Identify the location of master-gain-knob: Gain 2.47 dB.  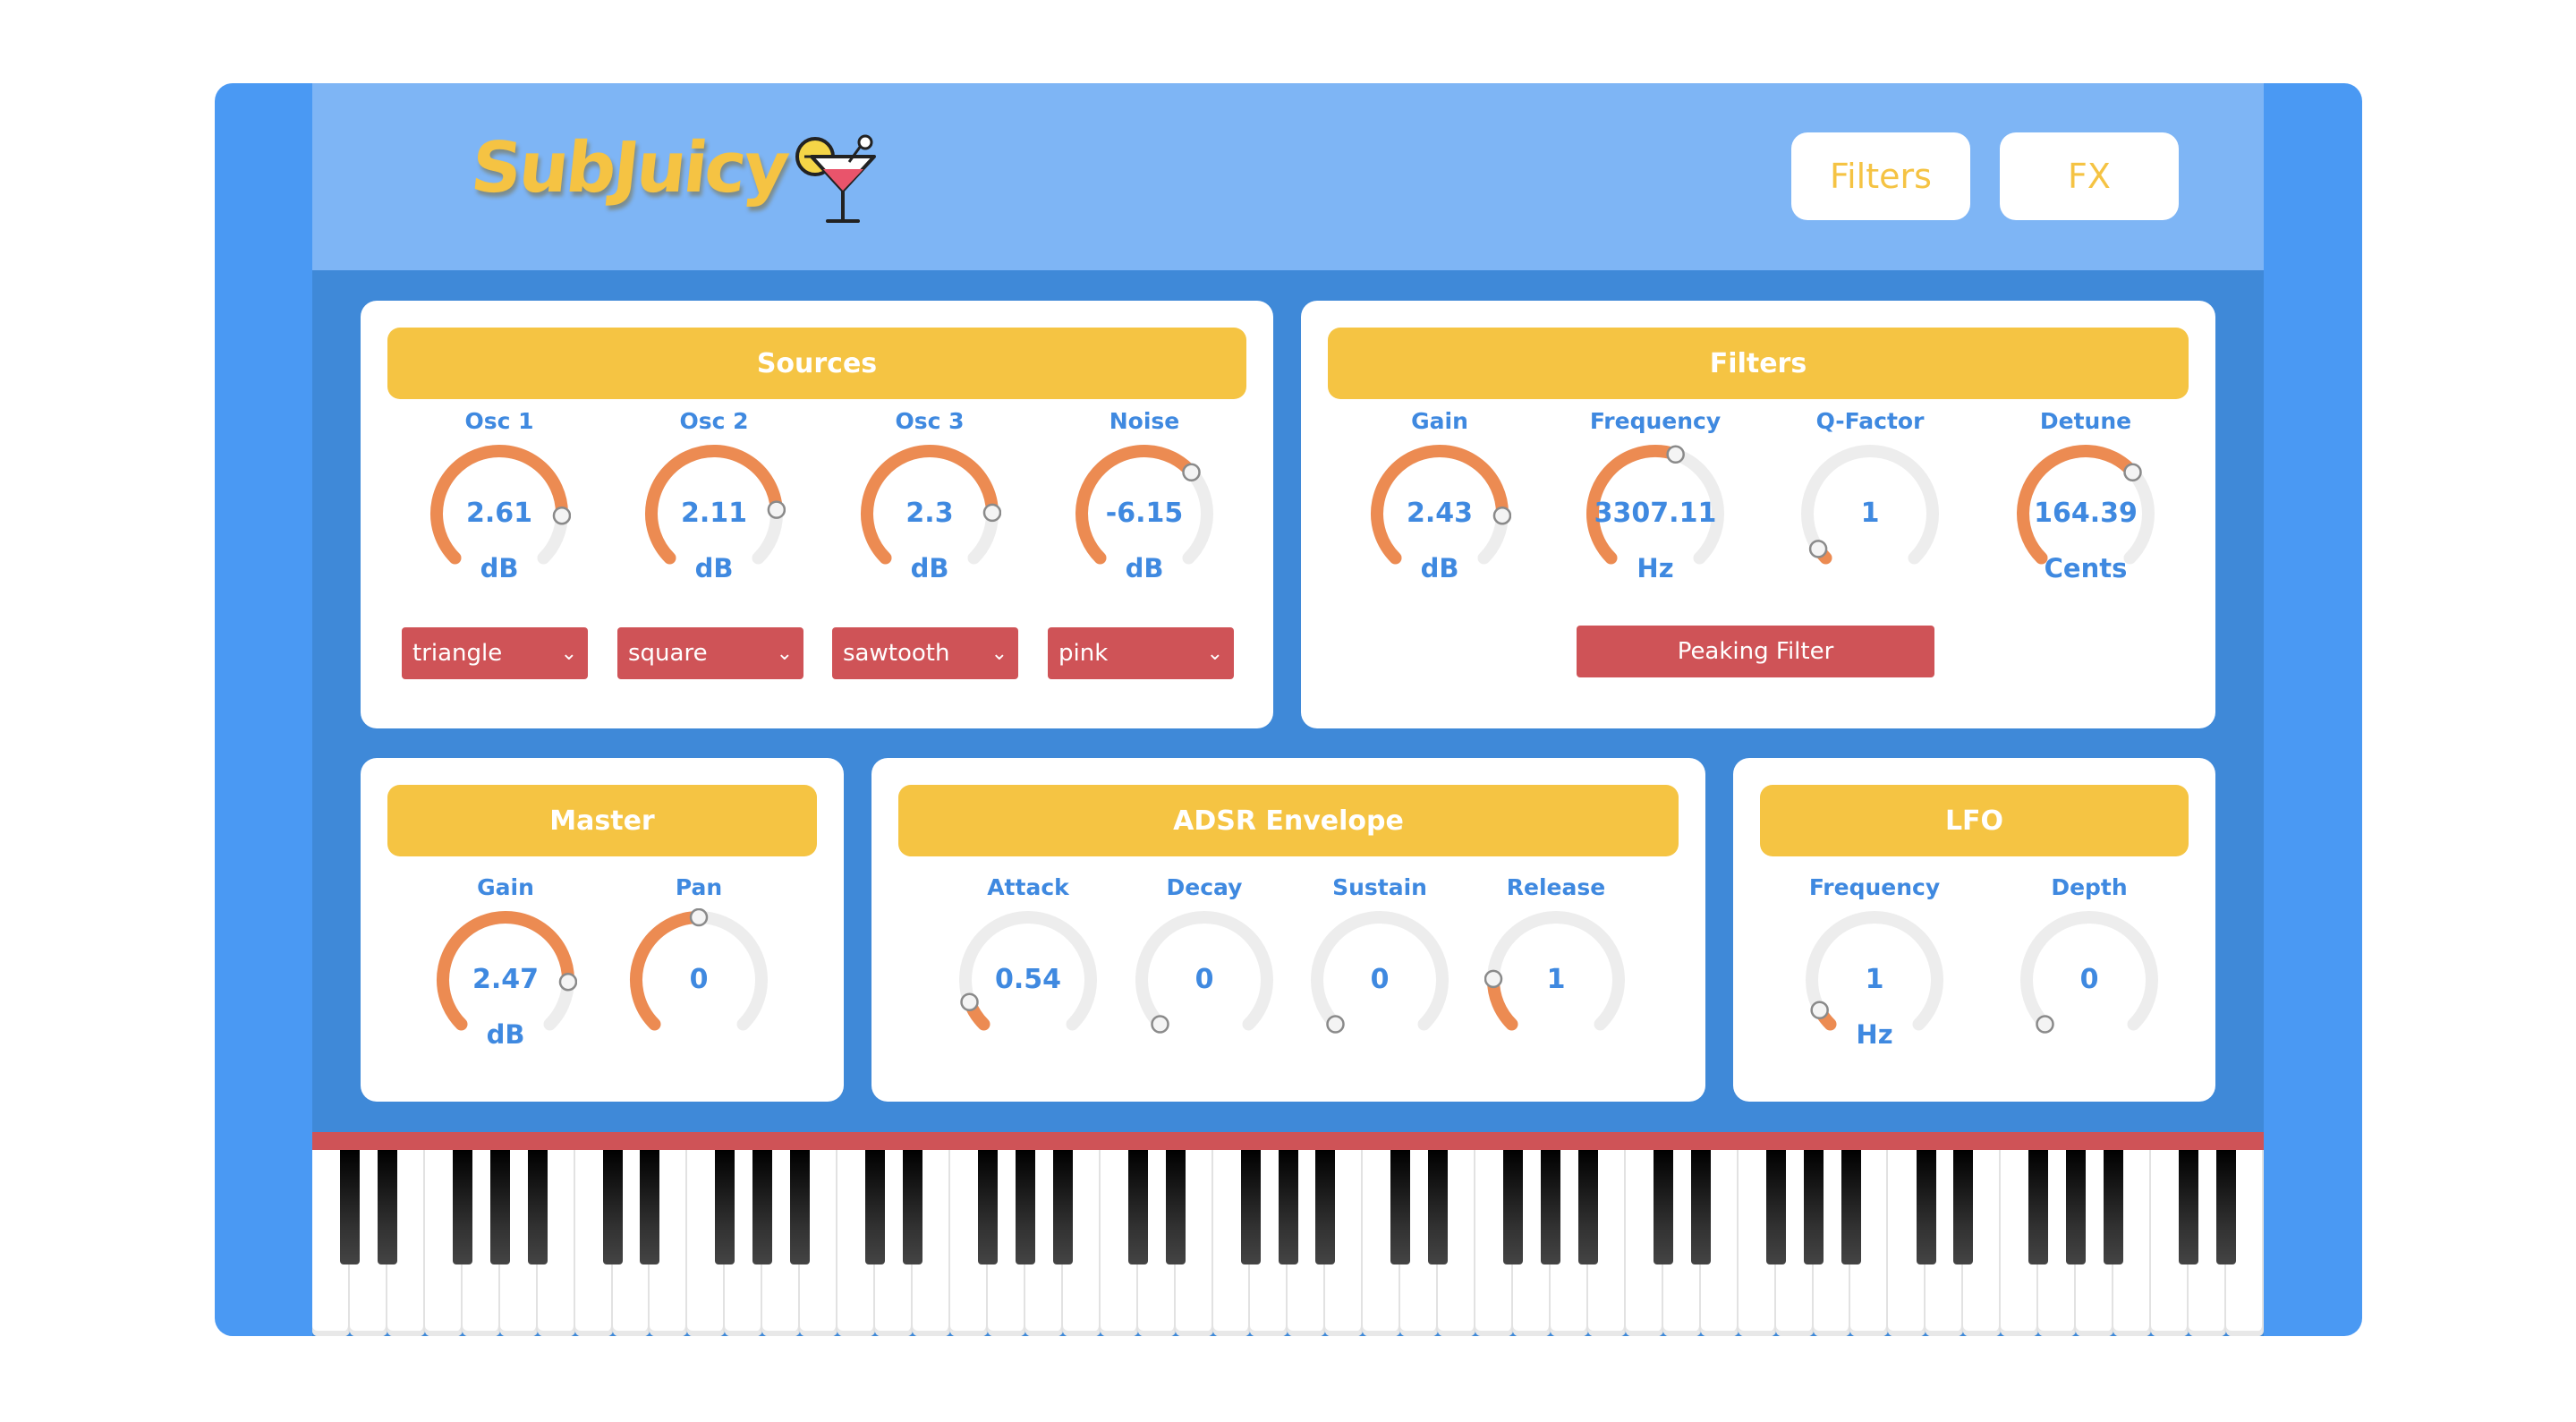
(505, 982).